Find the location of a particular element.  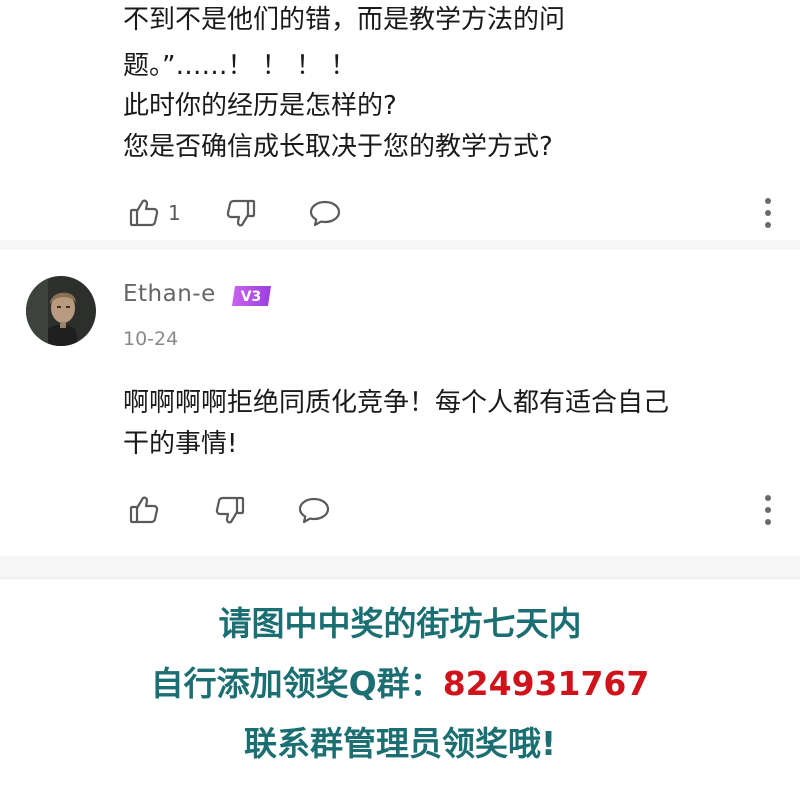

comment-text-line: 您是否确信成长取决于您的教学方式? is located at coordinates (338, 147).